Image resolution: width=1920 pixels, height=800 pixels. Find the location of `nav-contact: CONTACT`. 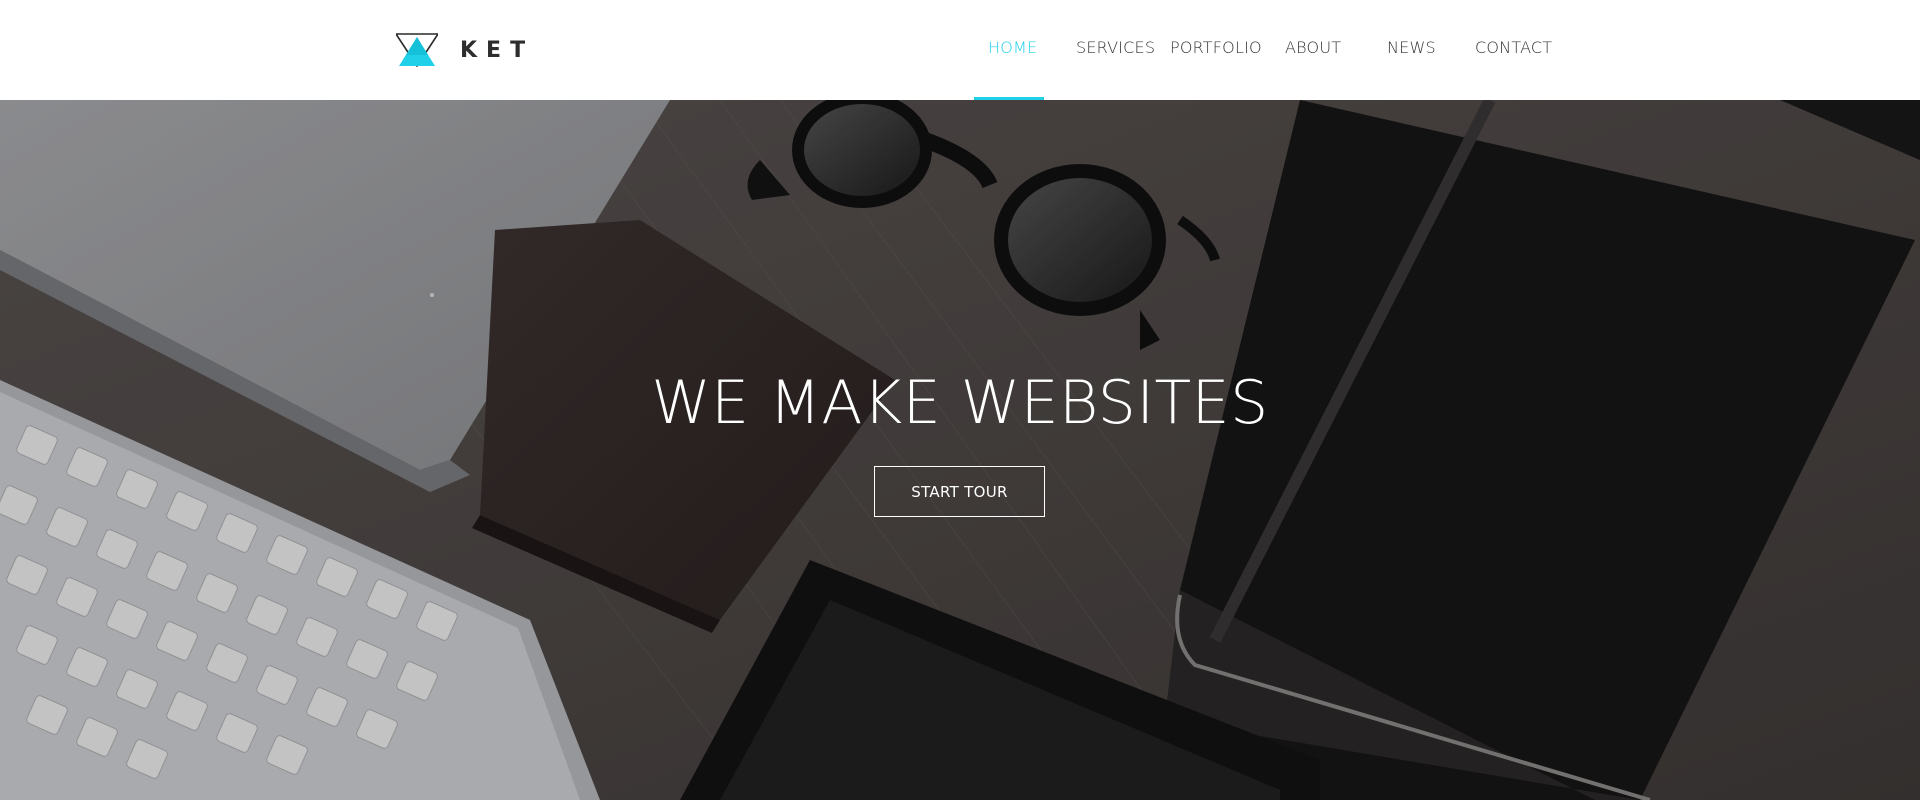

nav-contact: CONTACT is located at coordinates (1513, 47).